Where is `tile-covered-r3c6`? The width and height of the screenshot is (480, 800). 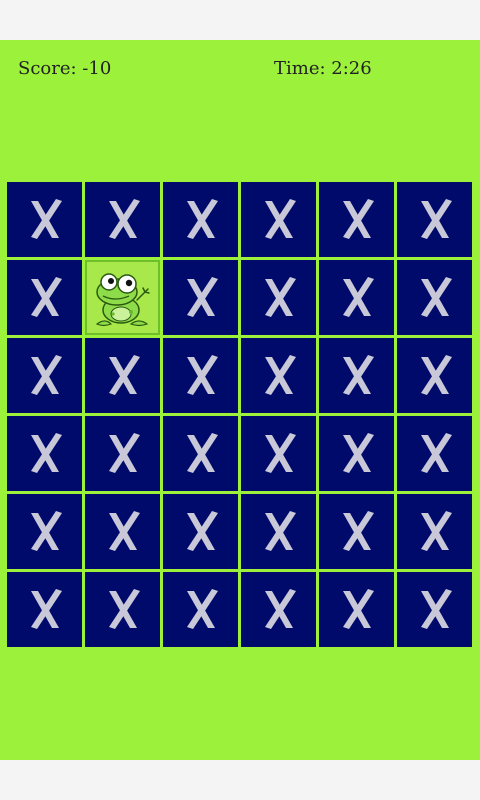
tile-covered-r3c6 is located at coordinates (434, 375).